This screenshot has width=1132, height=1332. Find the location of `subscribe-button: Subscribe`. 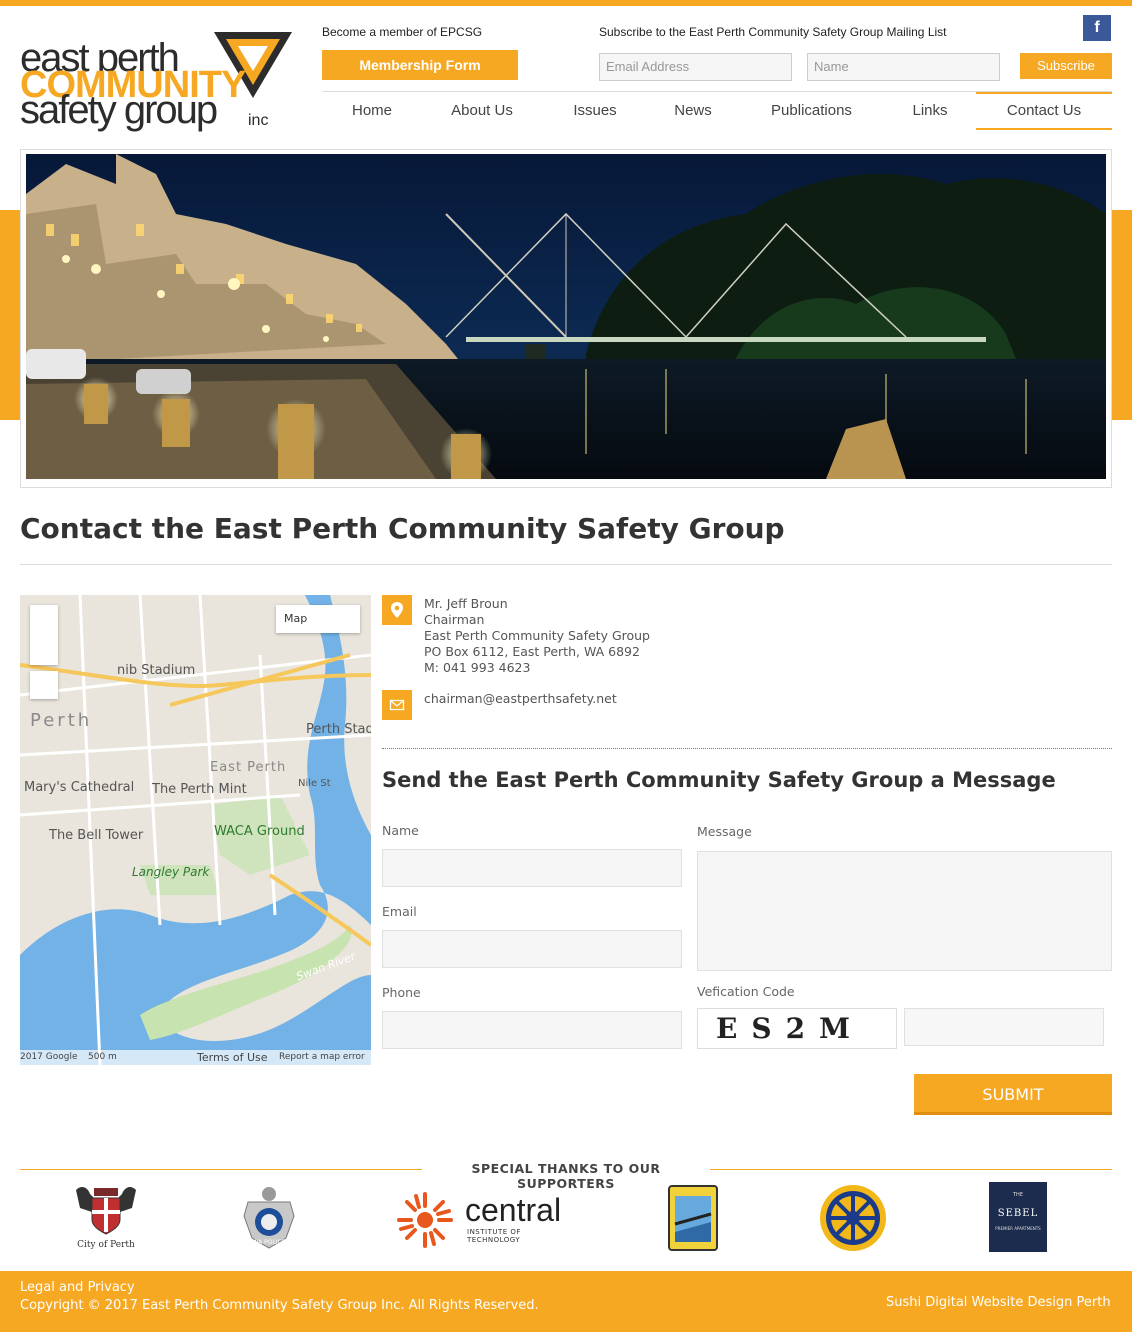

subscribe-button: Subscribe is located at coordinates (1066, 66).